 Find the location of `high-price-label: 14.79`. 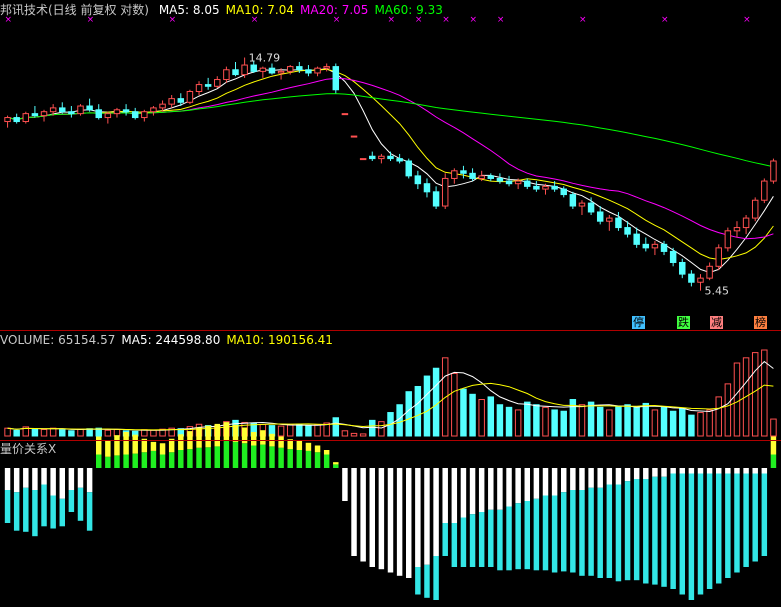

high-price-label: 14.79 is located at coordinates (265, 58).